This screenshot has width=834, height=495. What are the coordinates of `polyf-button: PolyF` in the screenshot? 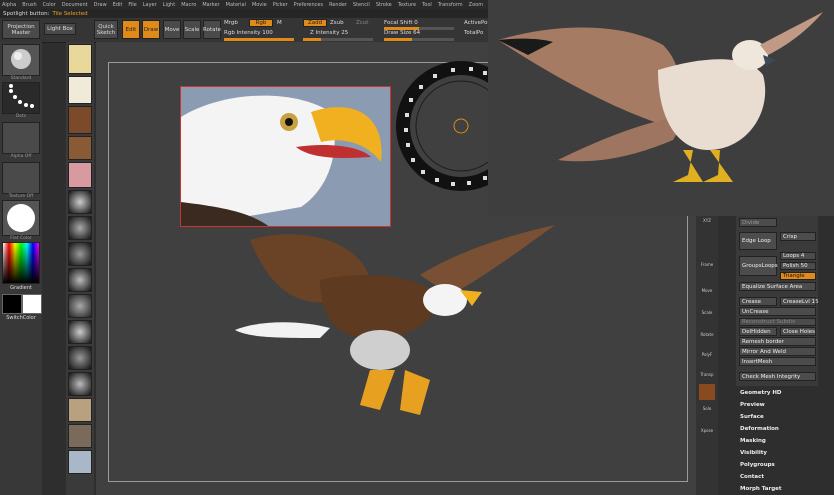 It's located at (707, 360).